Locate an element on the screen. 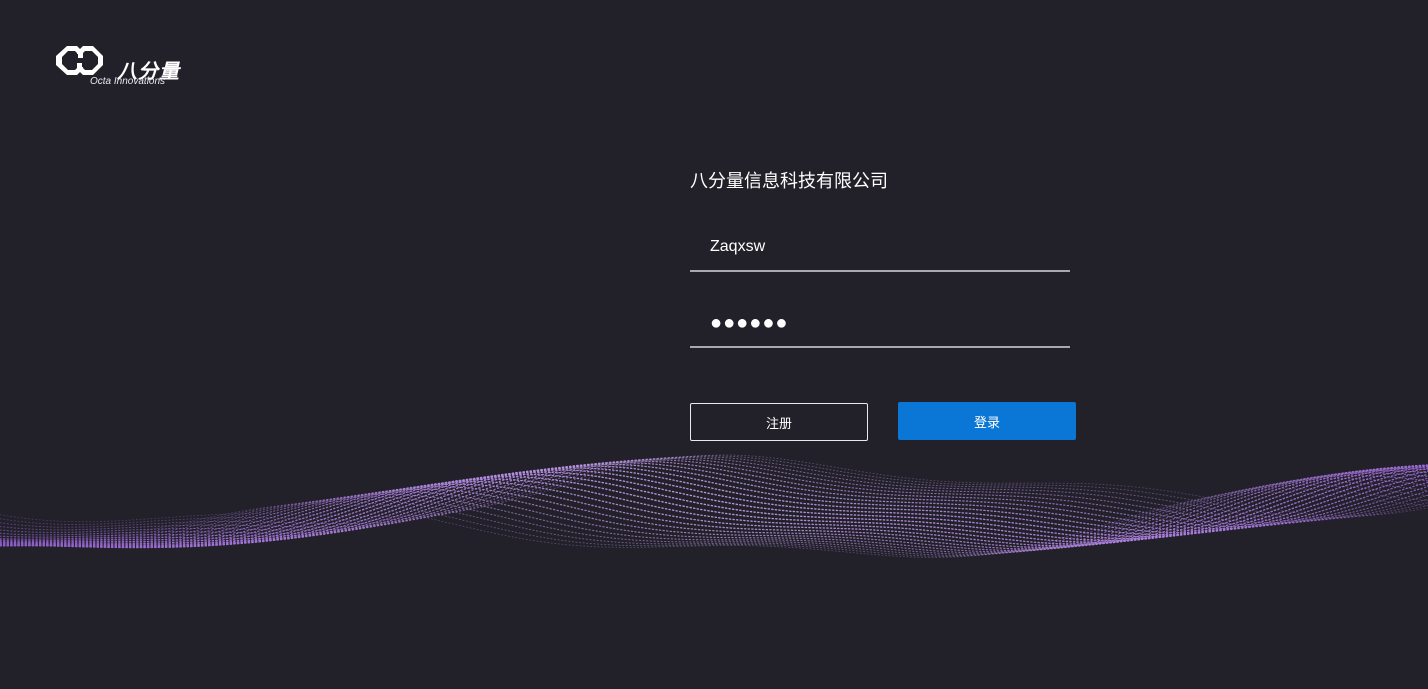 The image size is (1428, 689). username-field is located at coordinates (880, 248).